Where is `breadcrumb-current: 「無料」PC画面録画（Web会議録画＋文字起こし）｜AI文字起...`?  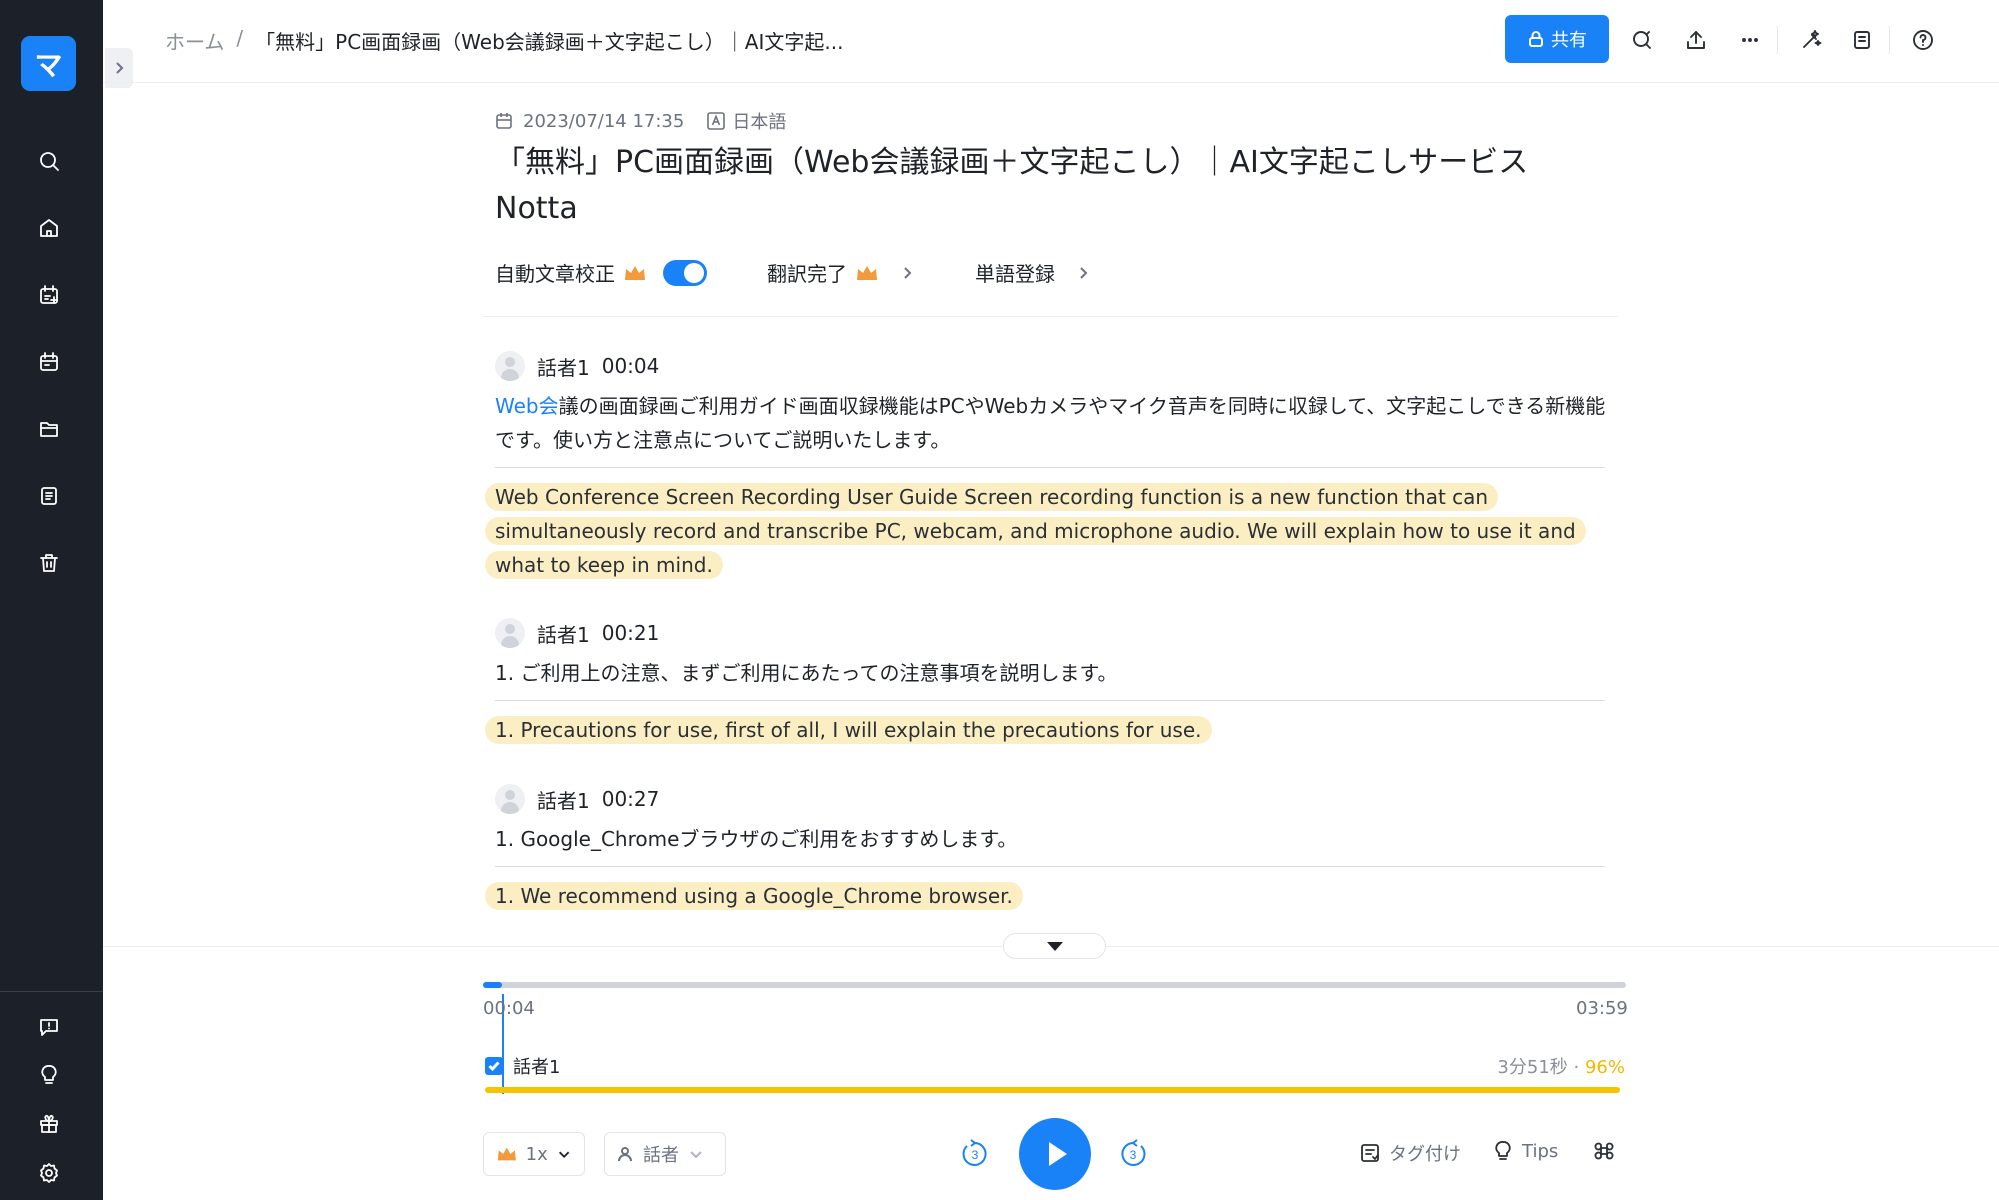
breadcrumb-current: 「無料」PC画面録画（Web会議録画＋文字起こし）｜AI文字起... is located at coordinates (549, 42).